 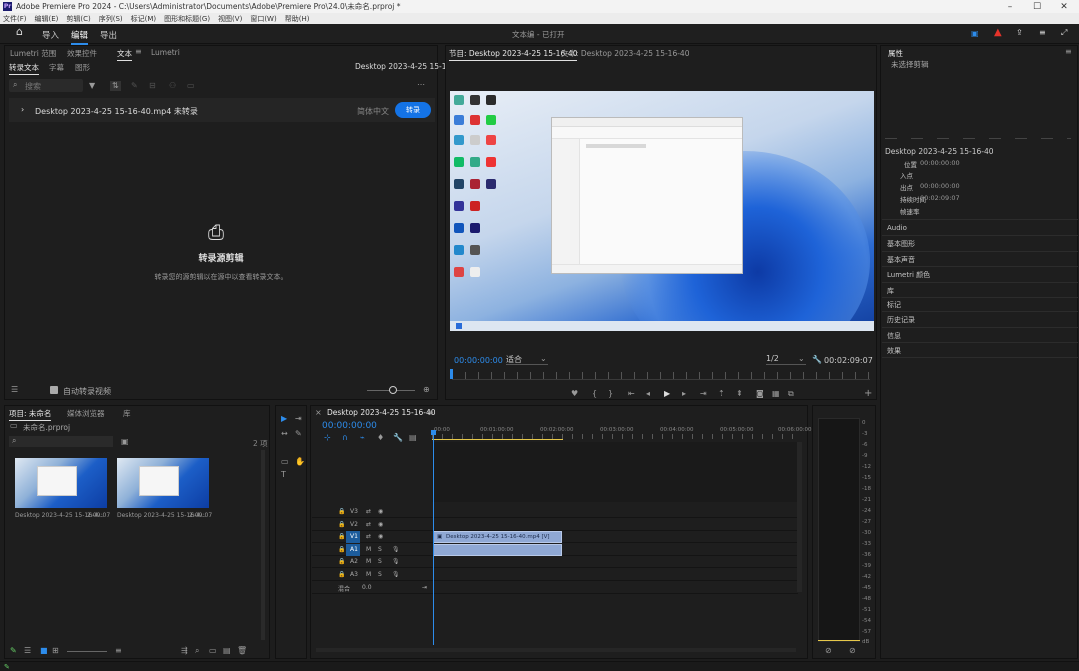 I want to click on close-button: ✕, so click(x=1064, y=6).